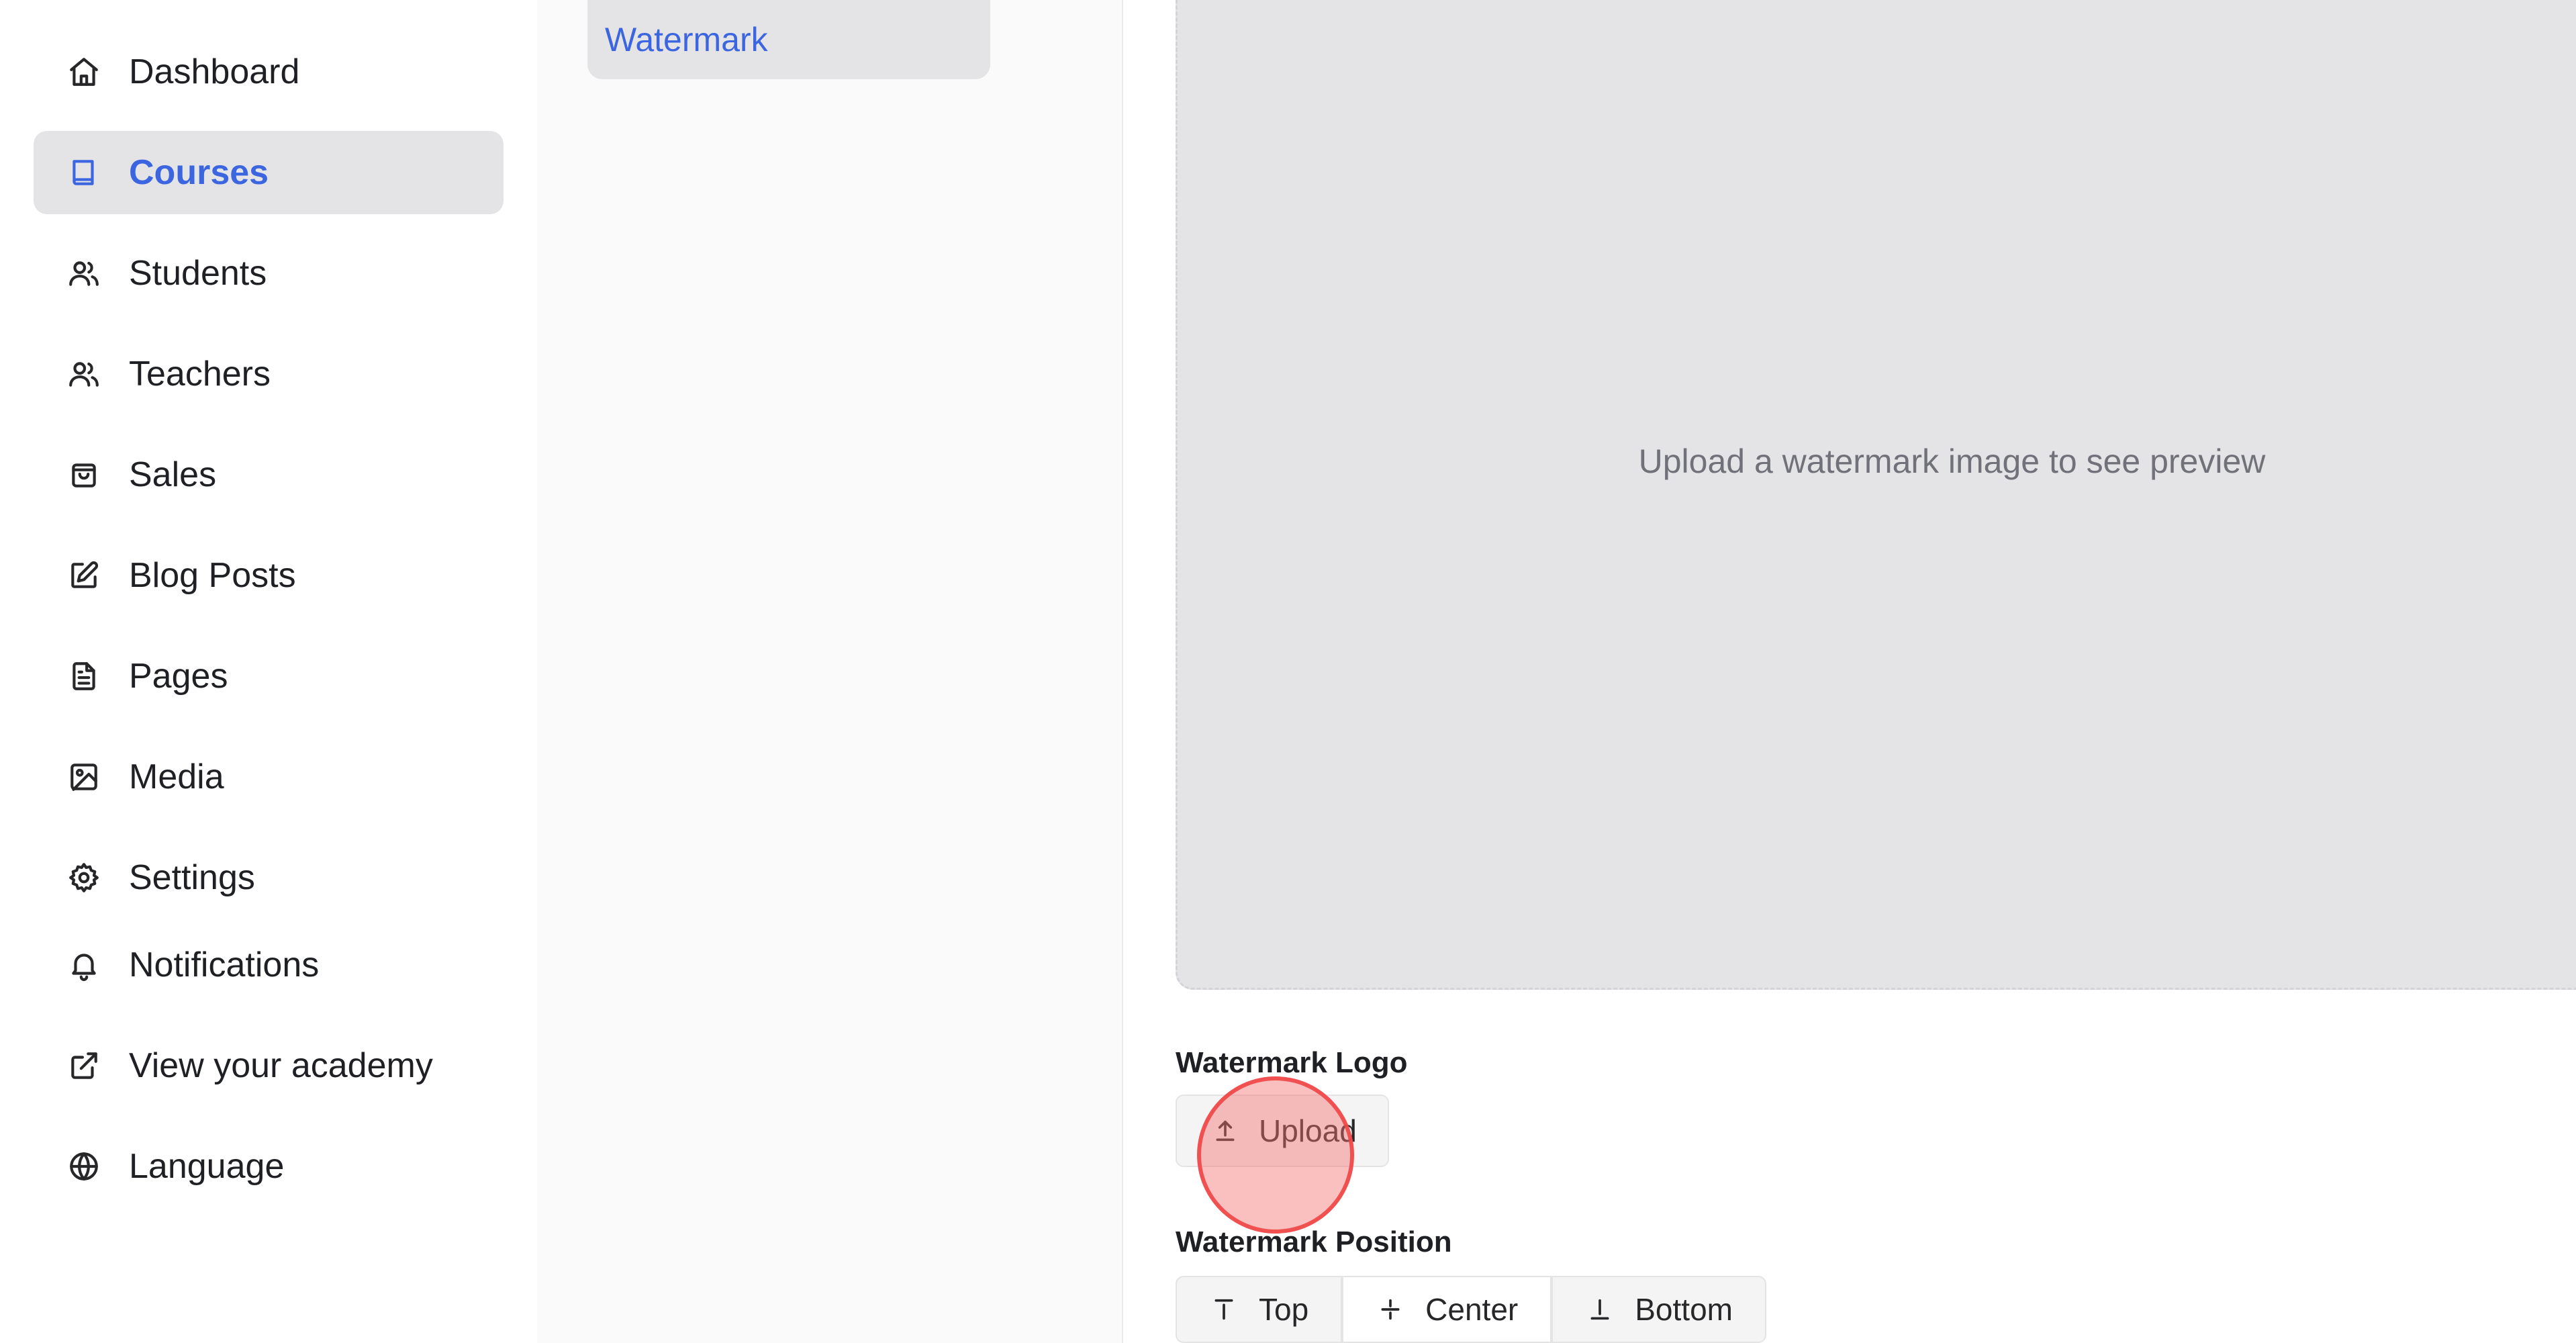 The height and width of the screenshot is (1343, 2576). What do you see at coordinates (269, 474) in the screenshot?
I see `sidebar-item-sales: Sales` at bounding box center [269, 474].